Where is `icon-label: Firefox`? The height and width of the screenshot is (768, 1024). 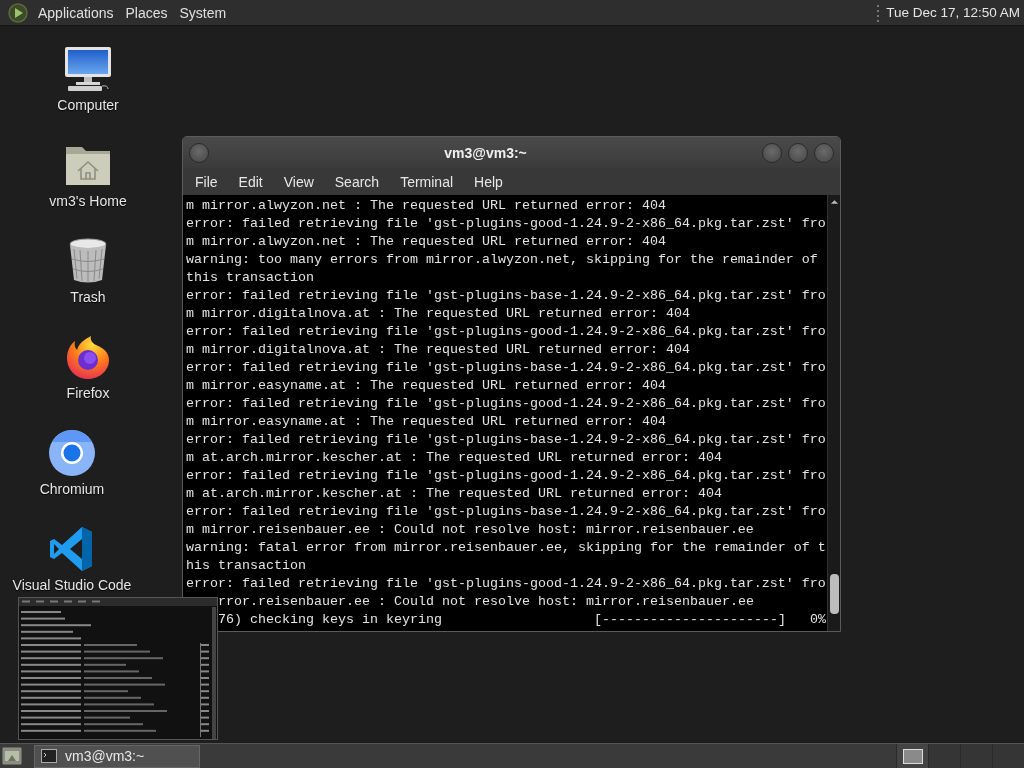
icon-label: Firefox is located at coordinates (88, 393).